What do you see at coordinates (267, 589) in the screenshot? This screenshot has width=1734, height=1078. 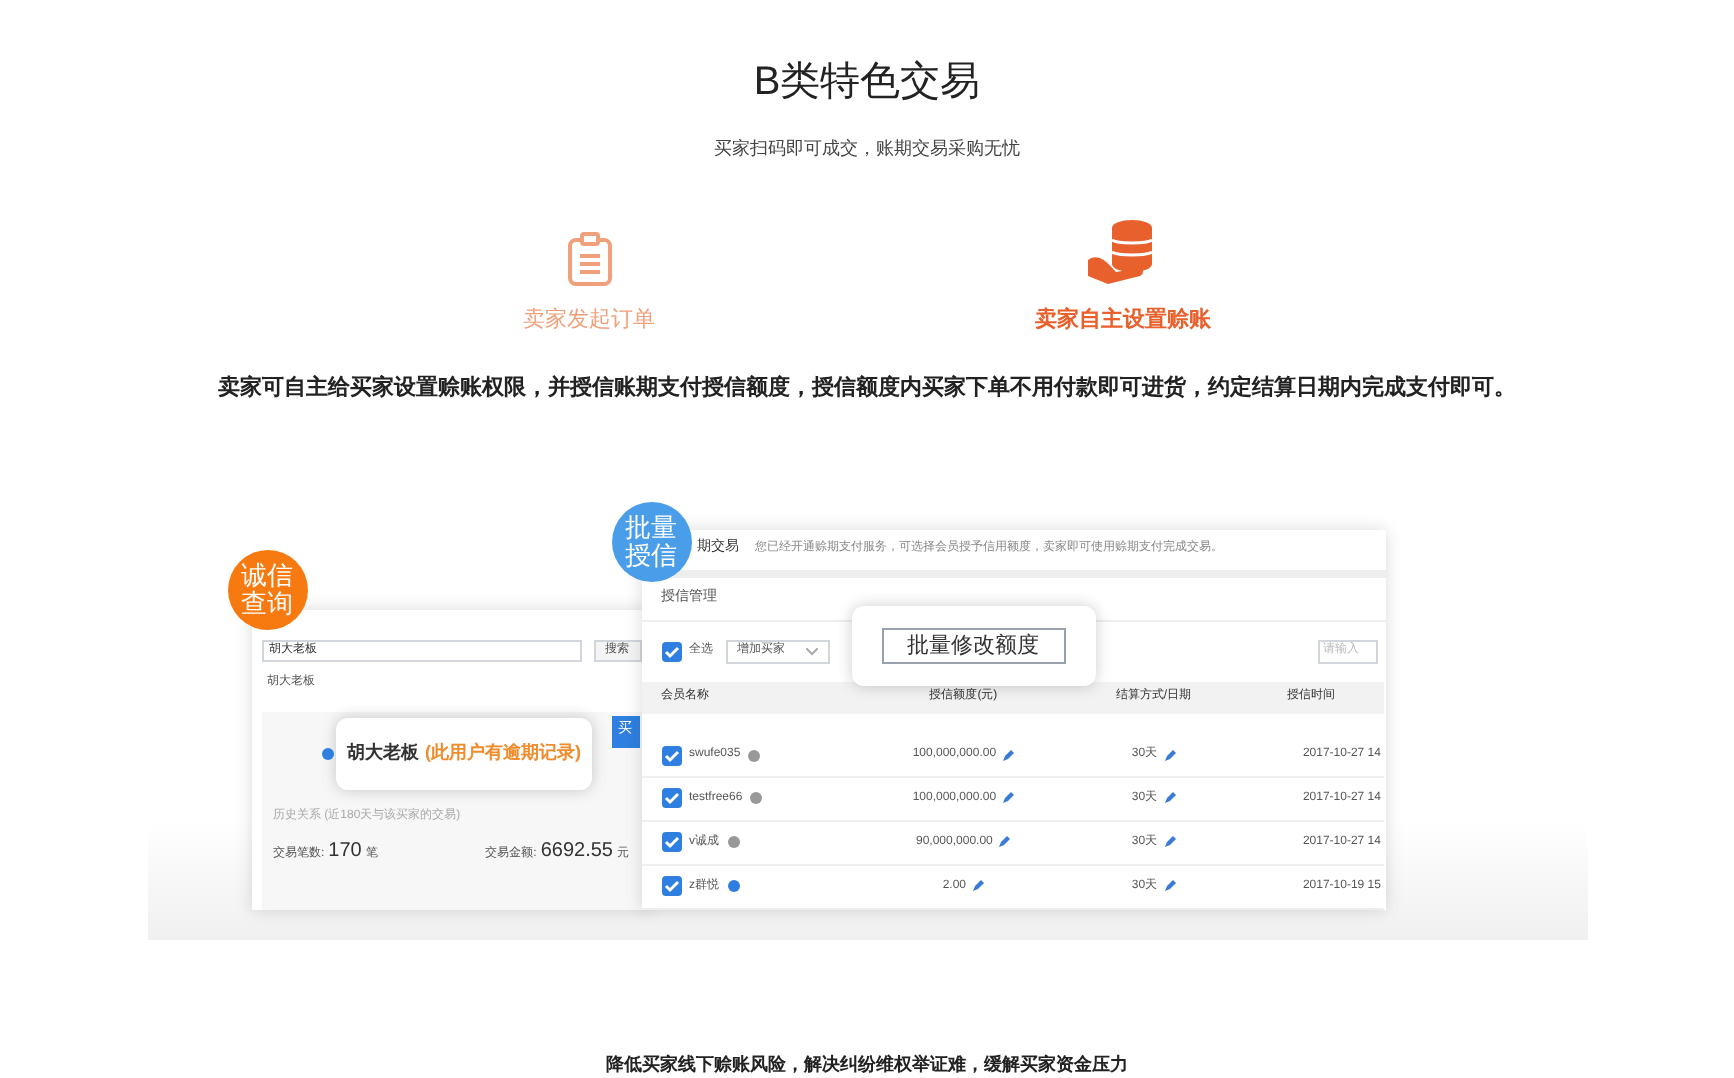 I see `credit-check-badge: 诚信查询` at bounding box center [267, 589].